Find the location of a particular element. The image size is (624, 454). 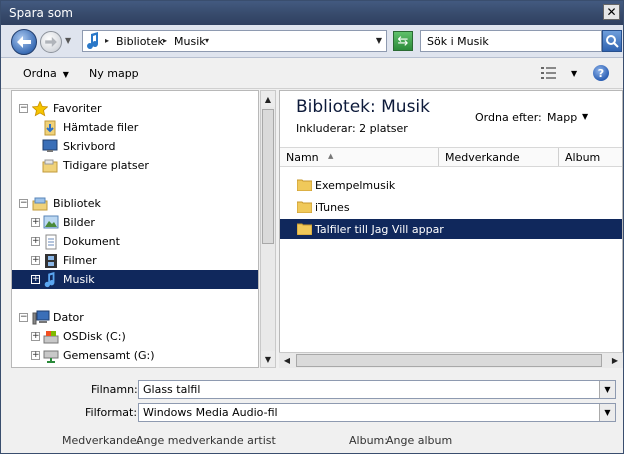

format-label: Filformat: is located at coordinates (111, 412).